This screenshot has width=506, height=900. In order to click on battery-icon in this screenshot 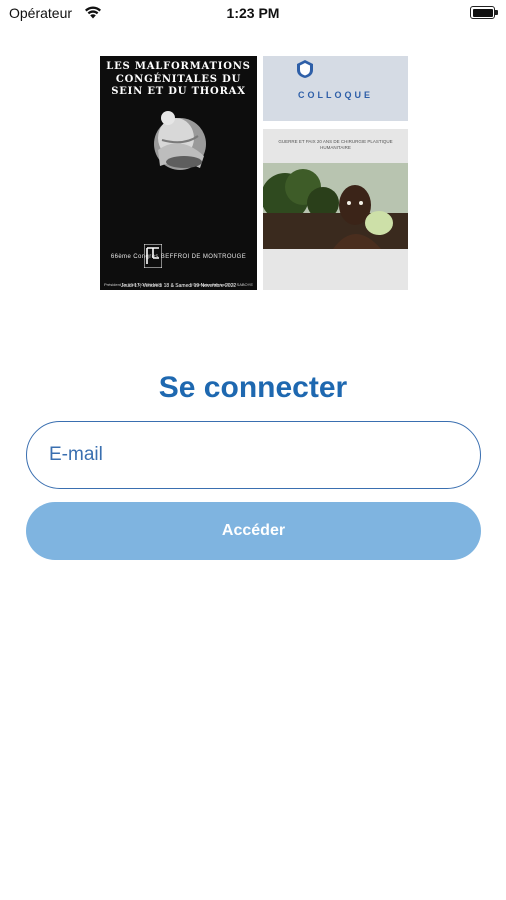, I will do `click(484, 12)`.